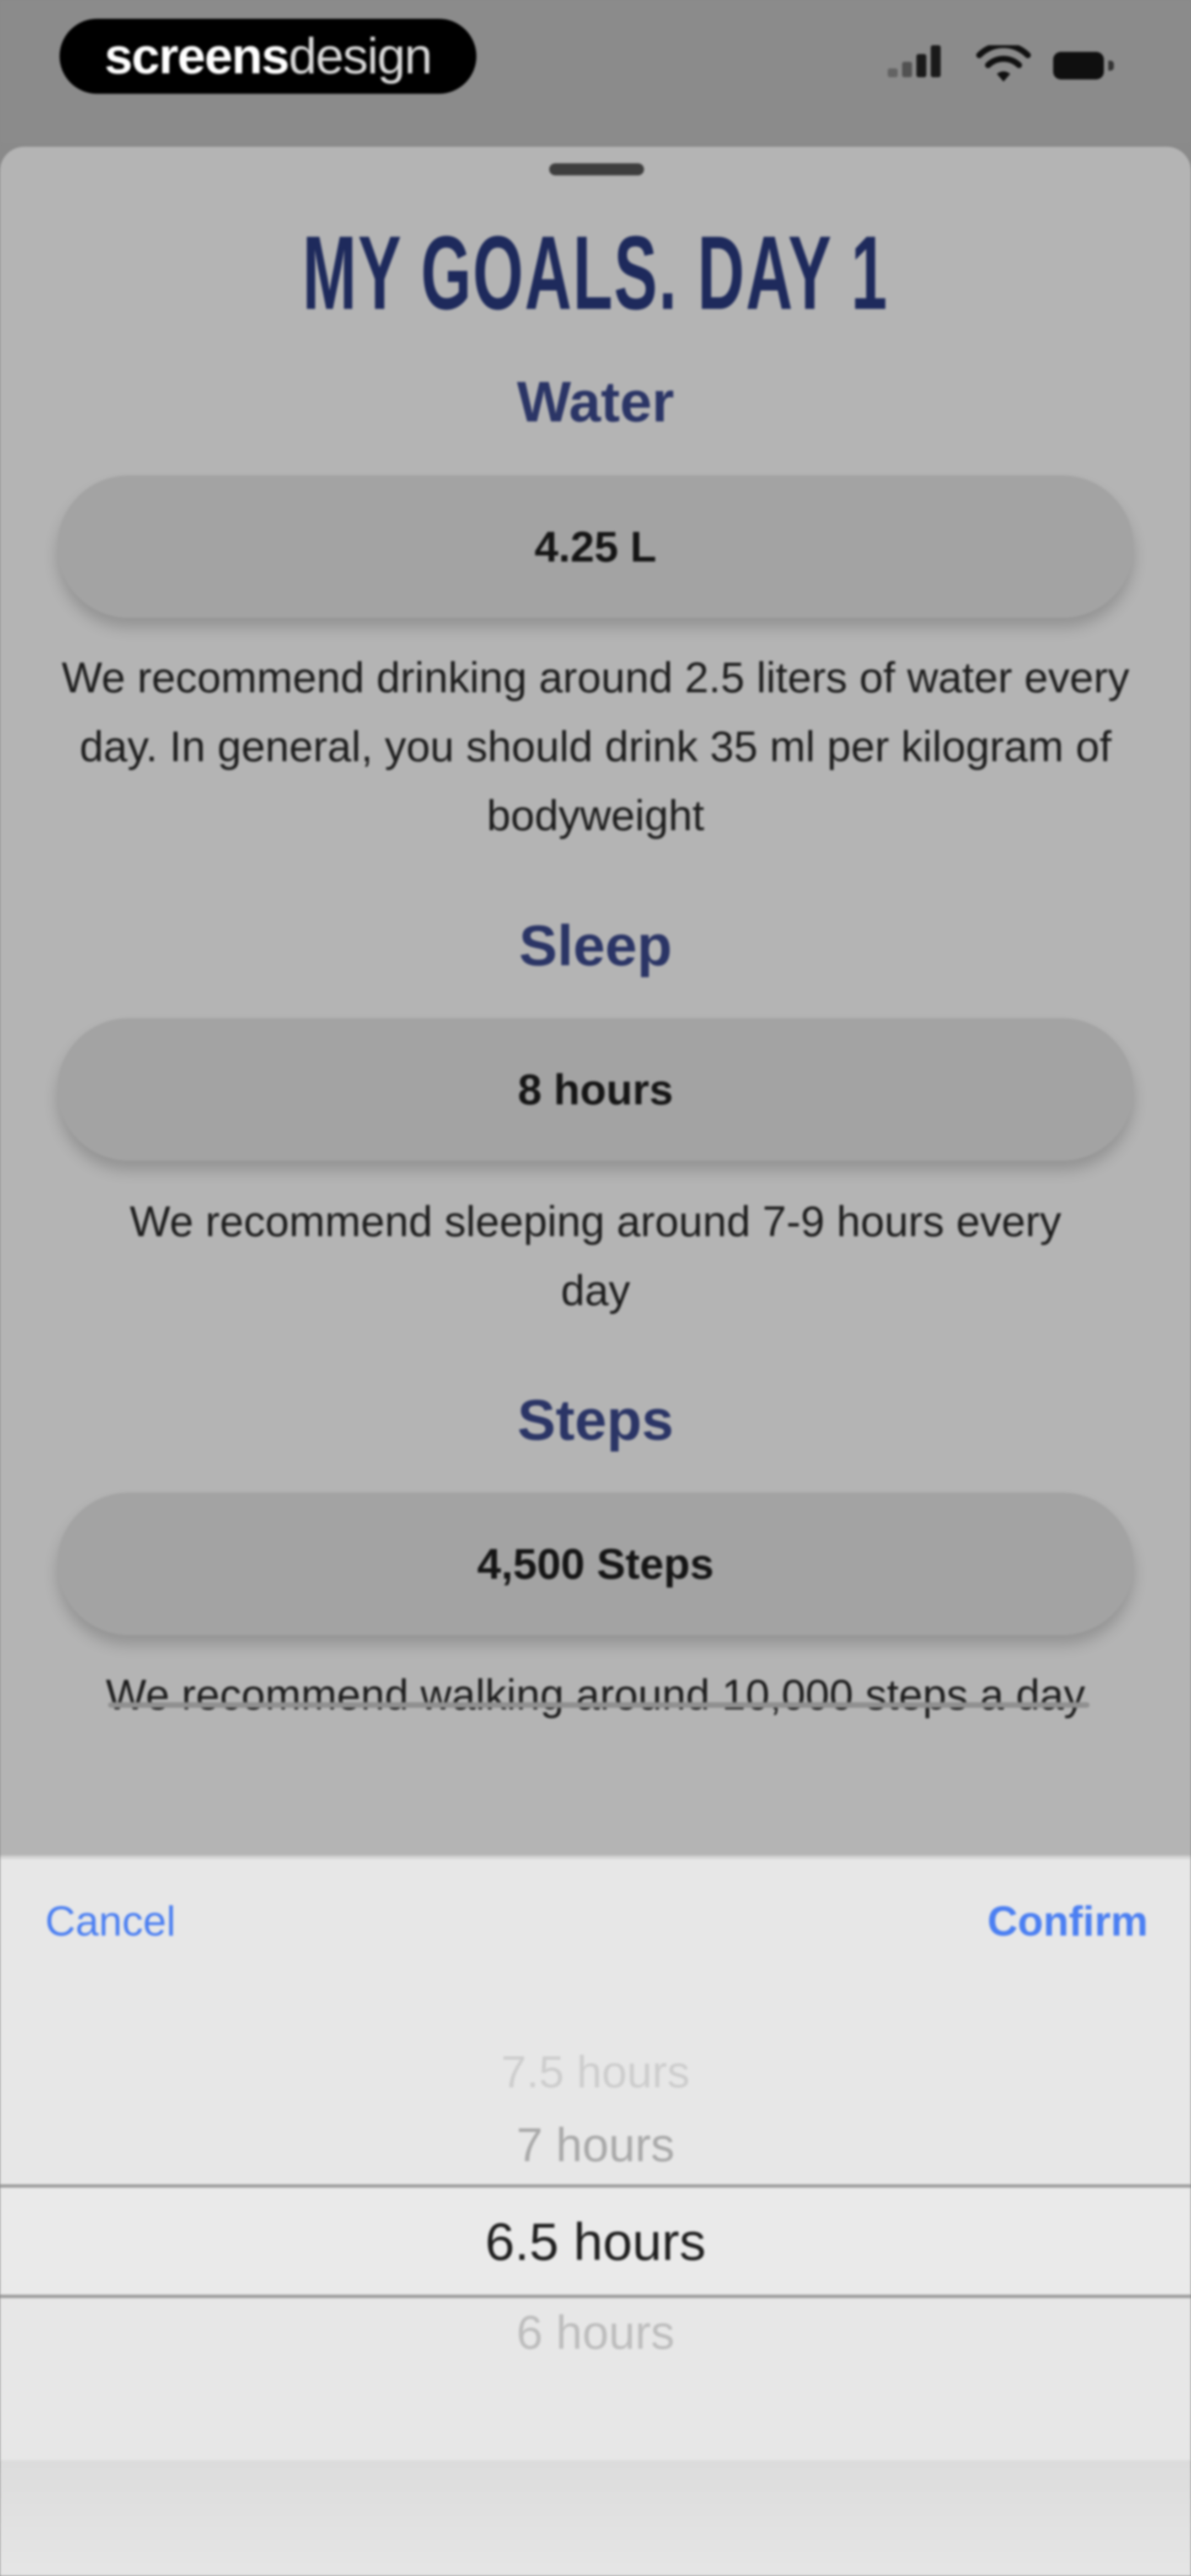  I want to click on divider, so click(599, 1705).